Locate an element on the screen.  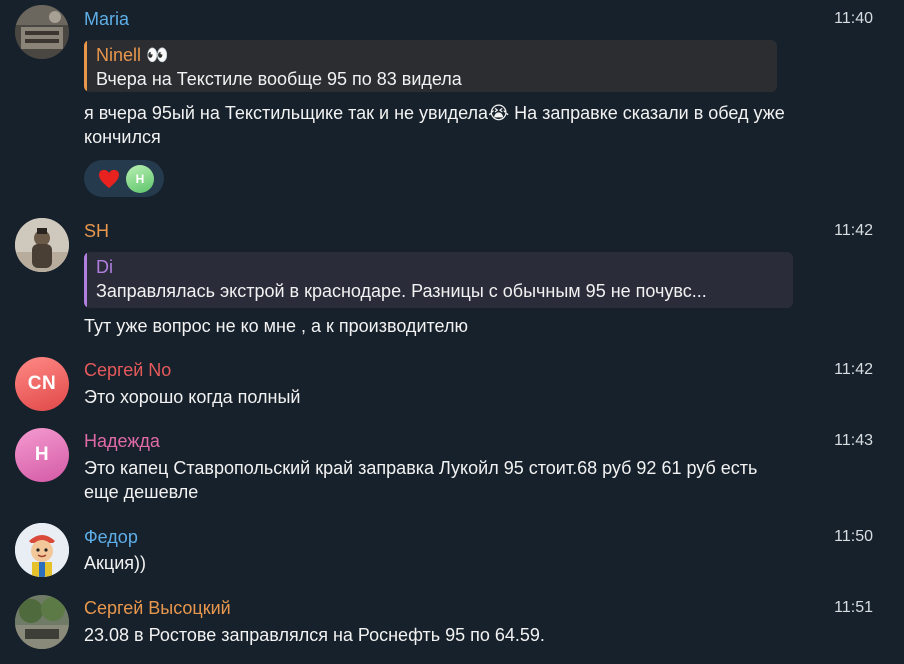
avatar-nadezhda: Н is located at coordinates (42, 455).